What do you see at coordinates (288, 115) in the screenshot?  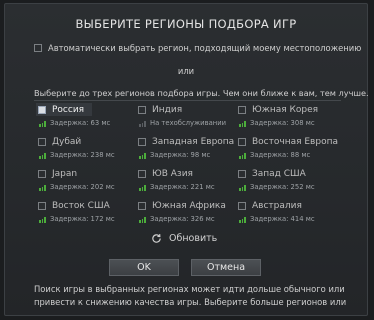 I see `region-option: Южная Корея Задержка: 308 мс` at bounding box center [288, 115].